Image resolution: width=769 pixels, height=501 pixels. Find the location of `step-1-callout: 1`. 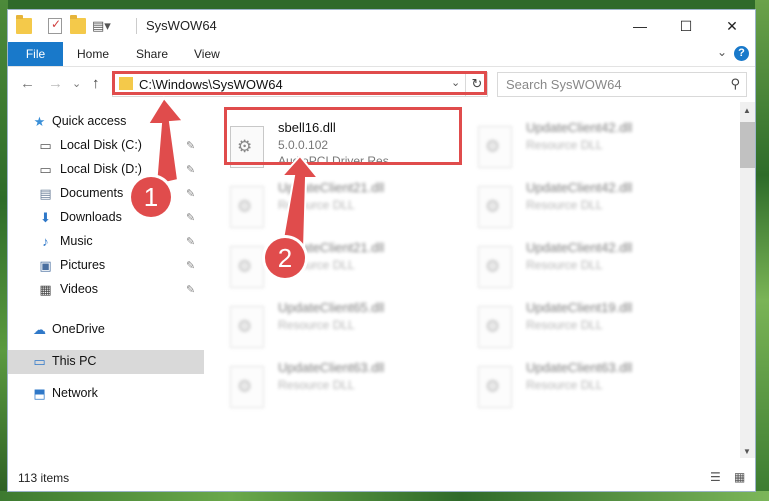

step-1-callout: 1 is located at coordinates (151, 197).